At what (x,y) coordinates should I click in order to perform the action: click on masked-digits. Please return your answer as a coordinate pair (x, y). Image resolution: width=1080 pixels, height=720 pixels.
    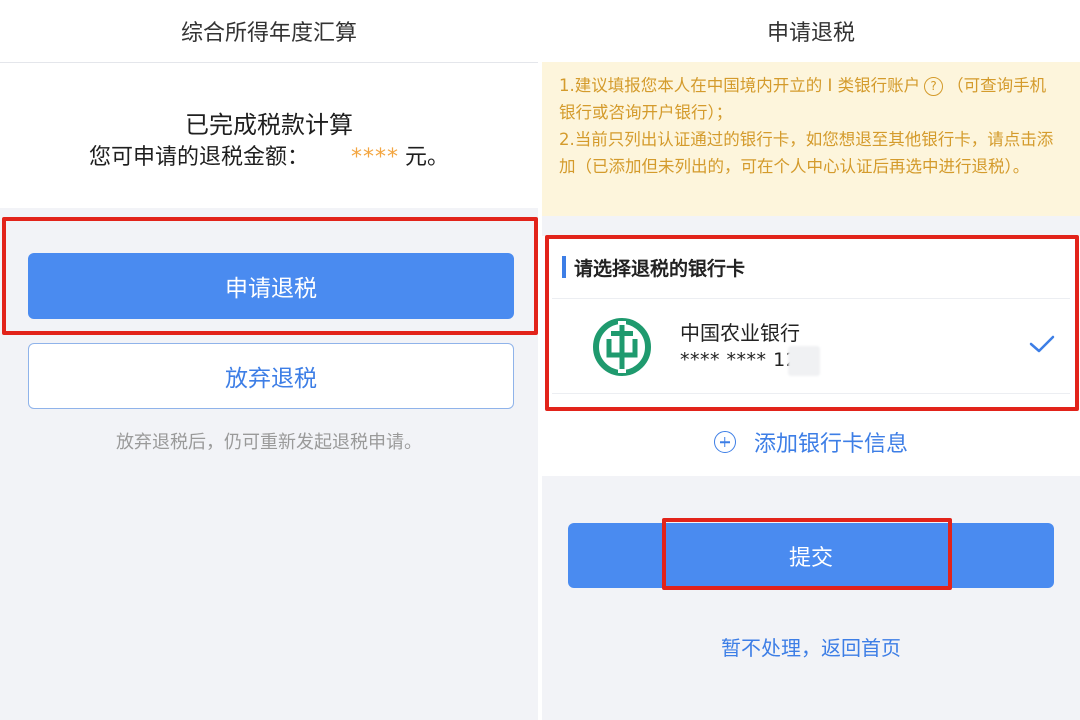
    Looking at the image, I should click on (804, 361).